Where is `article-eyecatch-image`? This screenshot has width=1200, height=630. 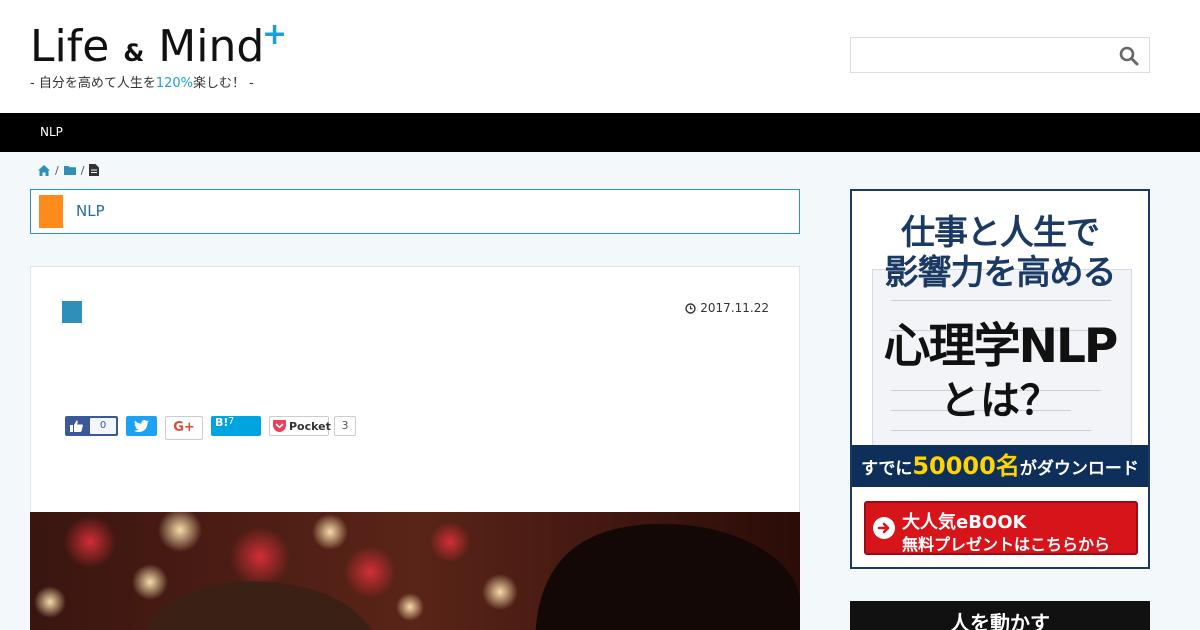
article-eyecatch-image is located at coordinates (415, 571).